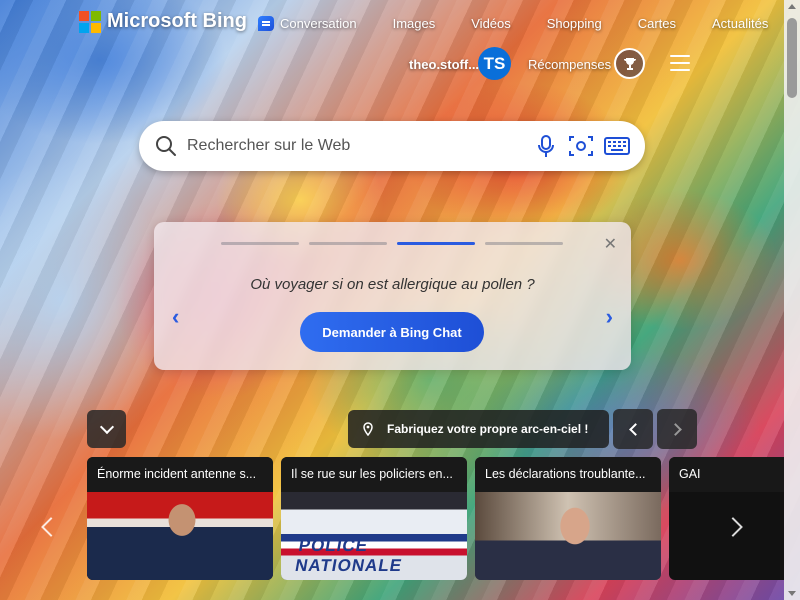 The image size is (800, 600). What do you see at coordinates (546, 146) in the screenshot?
I see `microphone-icon` at bounding box center [546, 146].